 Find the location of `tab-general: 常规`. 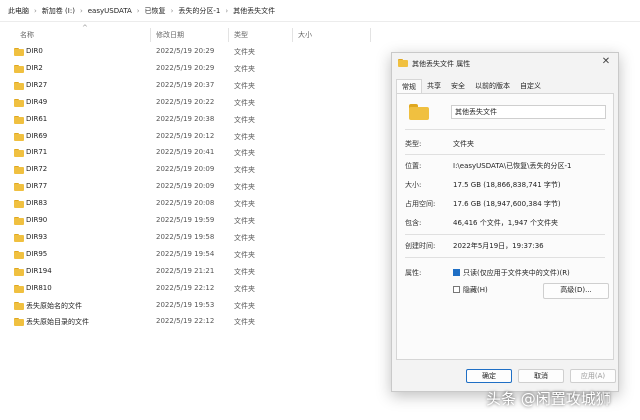

tab-general: 常规 is located at coordinates (409, 86).